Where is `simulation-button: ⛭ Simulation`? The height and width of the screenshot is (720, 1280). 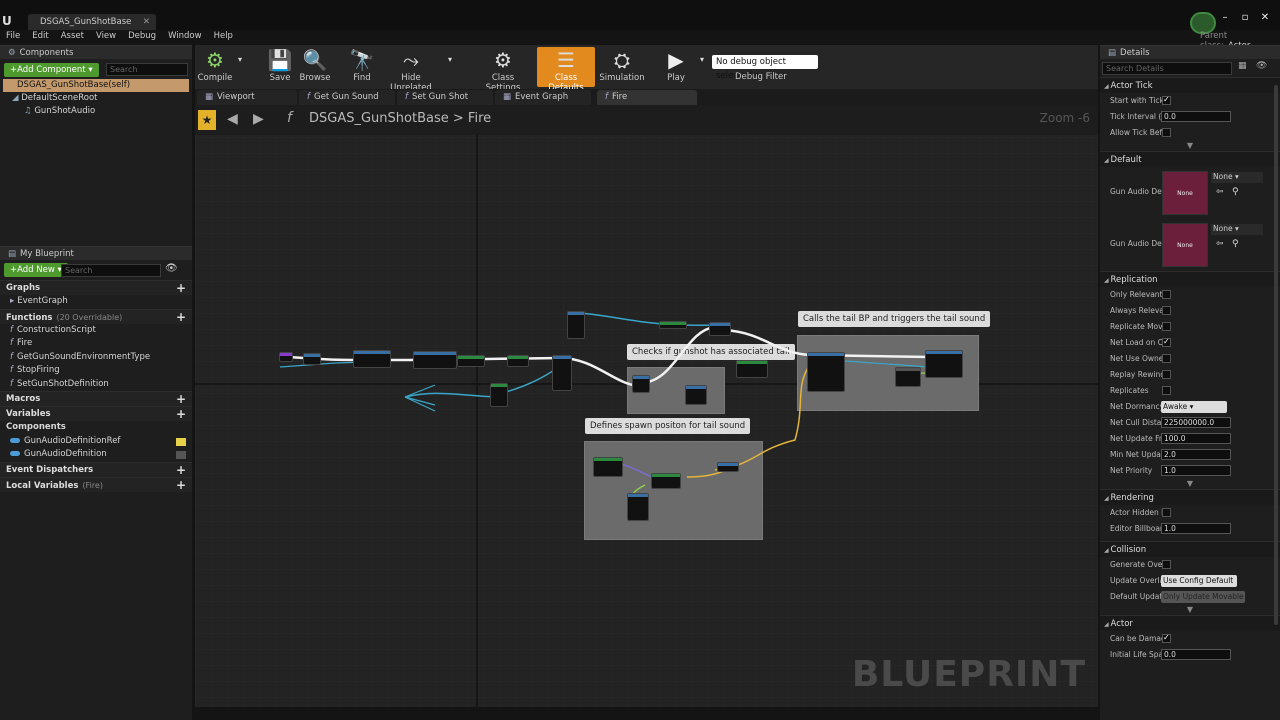 simulation-button: ⛭ Simulation is located at coordinates (622, 67).